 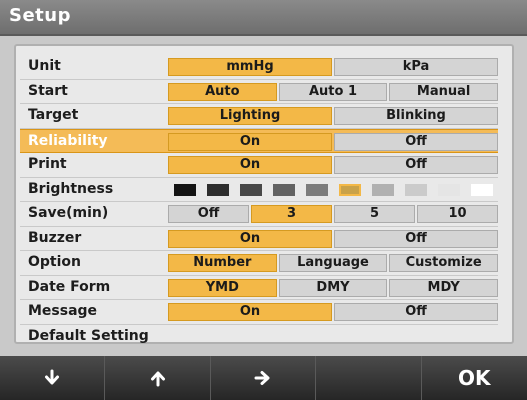 I want to click on screen-title: Setup, so click(x=40, y=15).